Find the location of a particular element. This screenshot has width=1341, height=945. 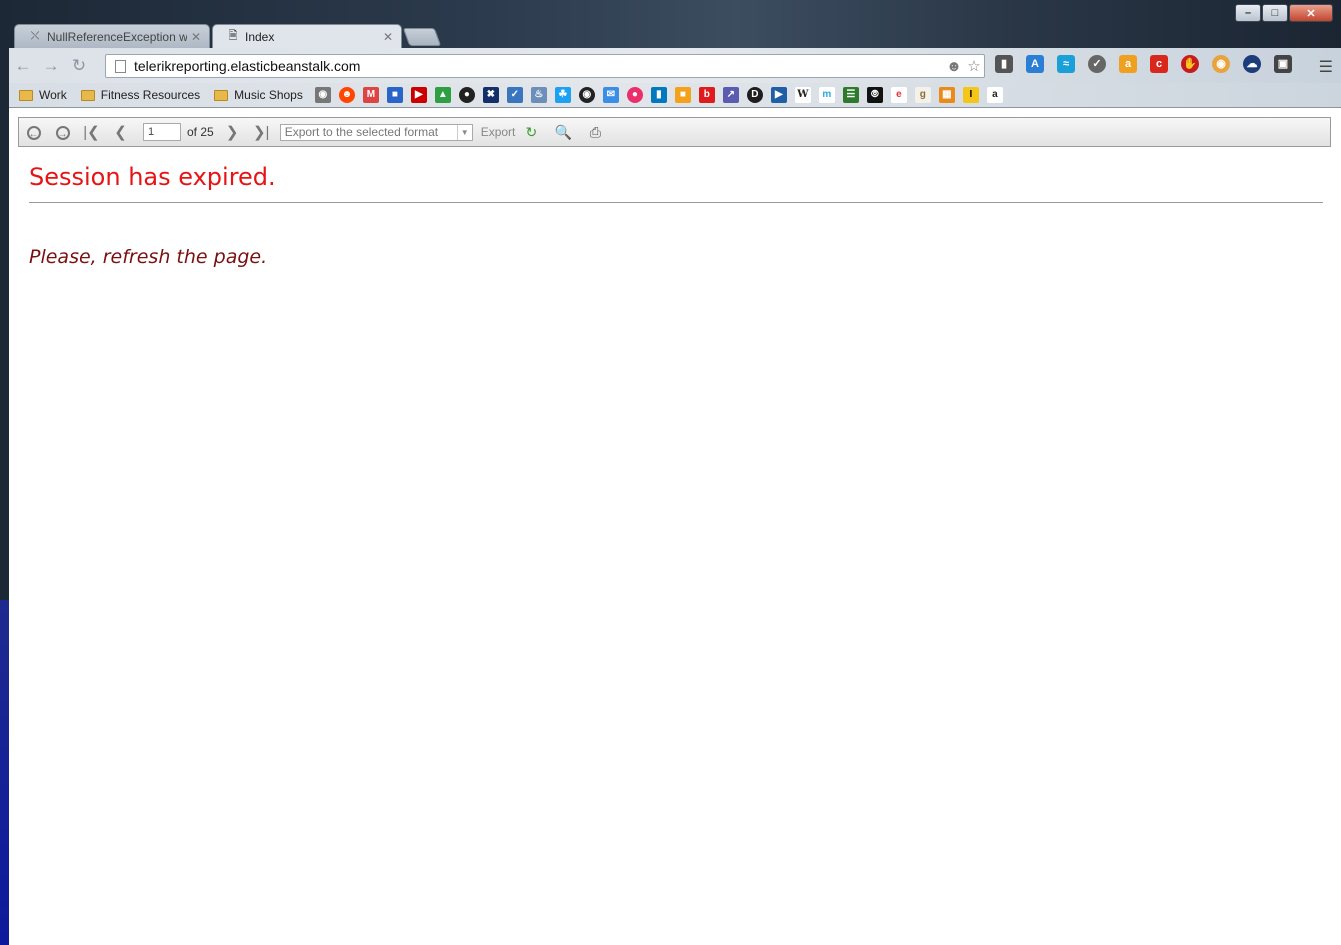

previous-page-icon: ❮ is located at coordinates (120, 132).